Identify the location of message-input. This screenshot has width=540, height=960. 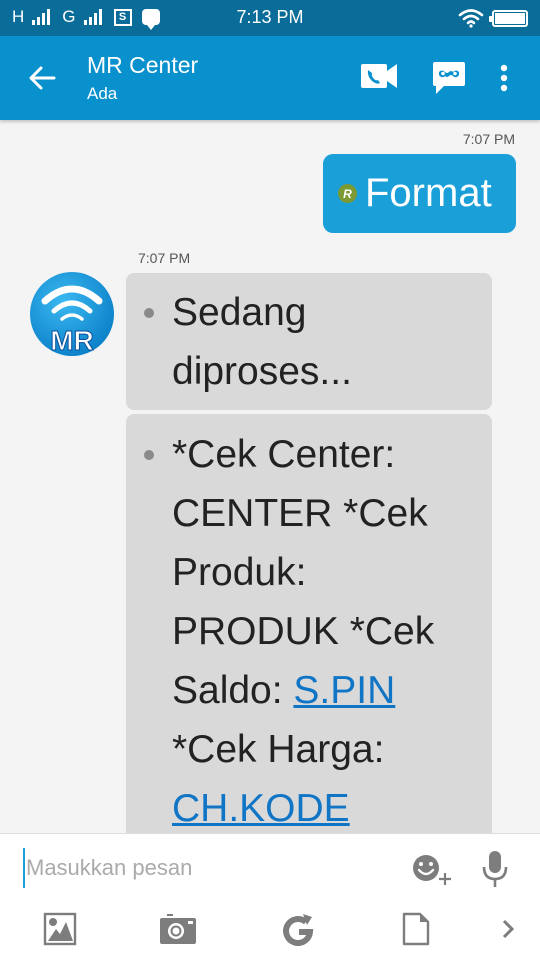
(208, 868).